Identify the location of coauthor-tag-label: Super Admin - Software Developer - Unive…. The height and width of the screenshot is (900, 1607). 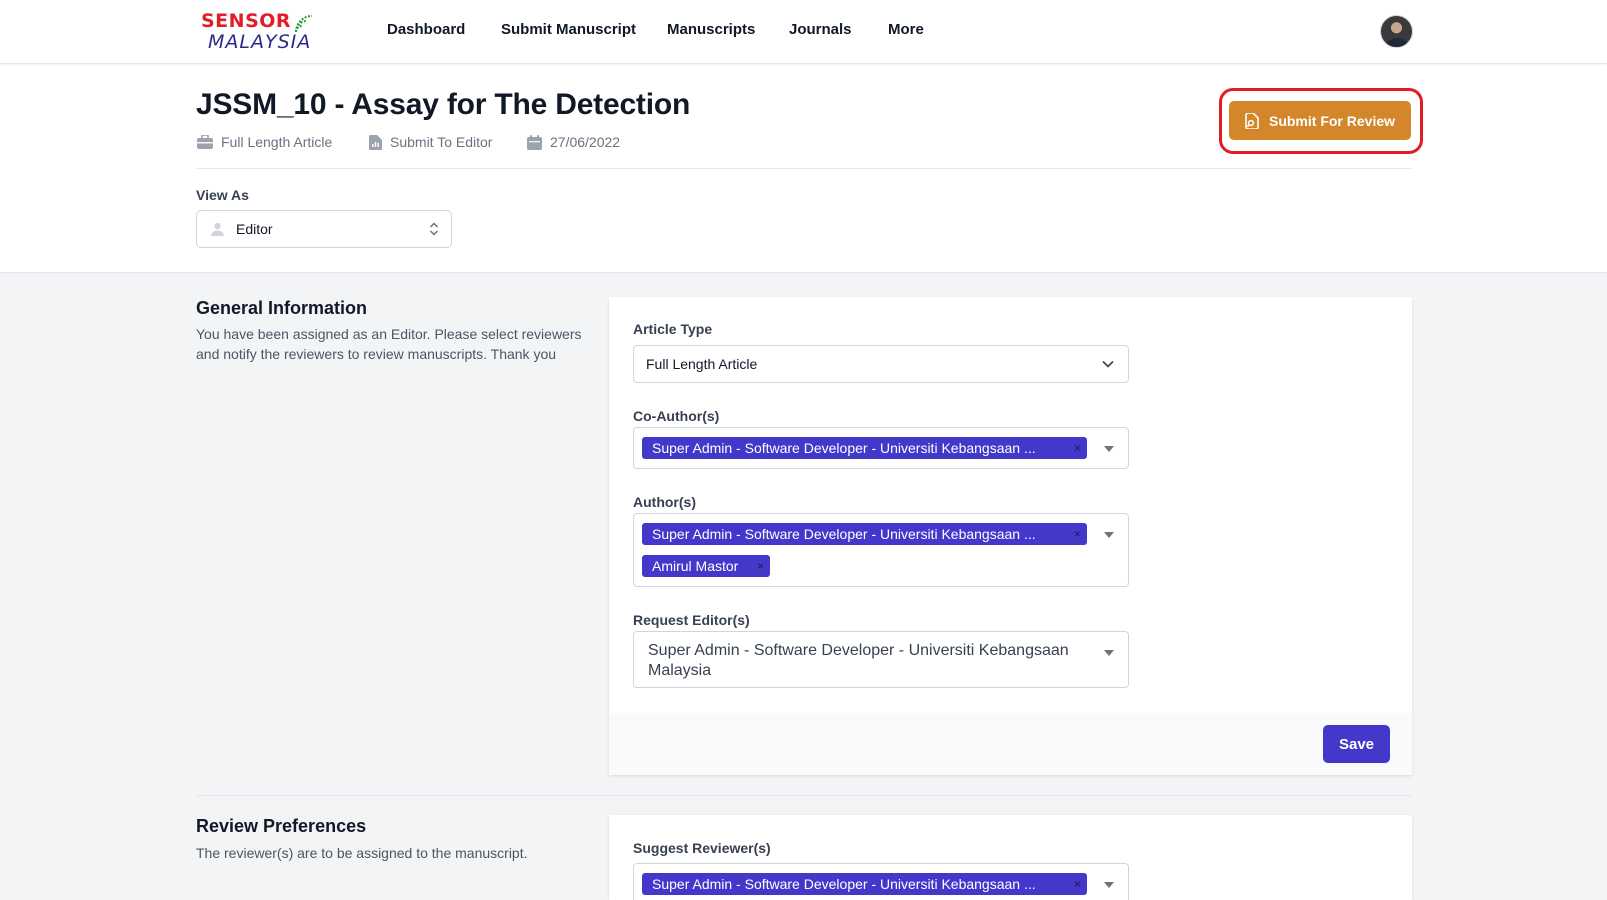
(844, 448).